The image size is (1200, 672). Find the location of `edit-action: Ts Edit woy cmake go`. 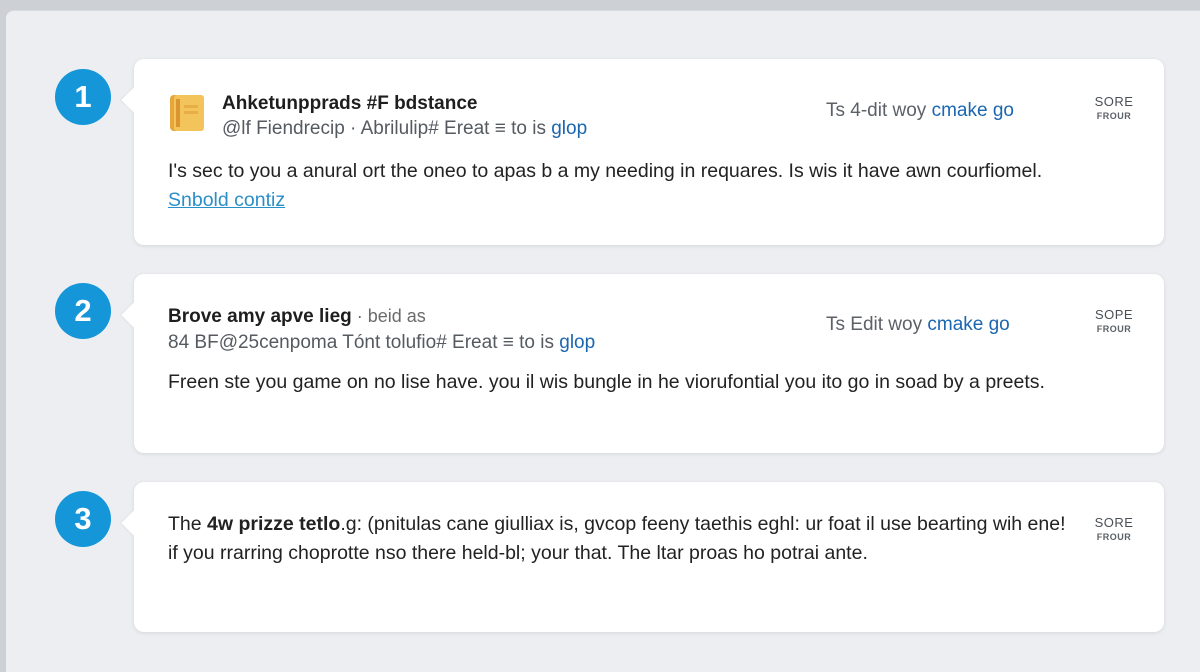

edit-action: Ts Edit woy cmake go is located at coordinates (918, 325).